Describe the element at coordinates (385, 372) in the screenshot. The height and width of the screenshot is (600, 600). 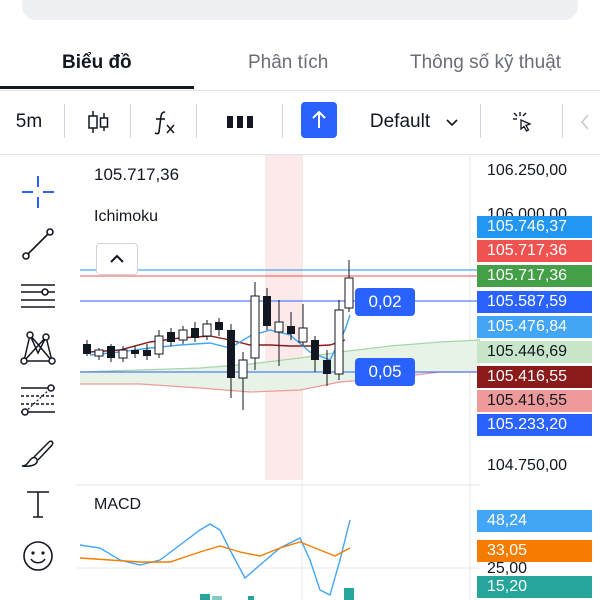
I see `lower-line-pill: 0,05` at that location.